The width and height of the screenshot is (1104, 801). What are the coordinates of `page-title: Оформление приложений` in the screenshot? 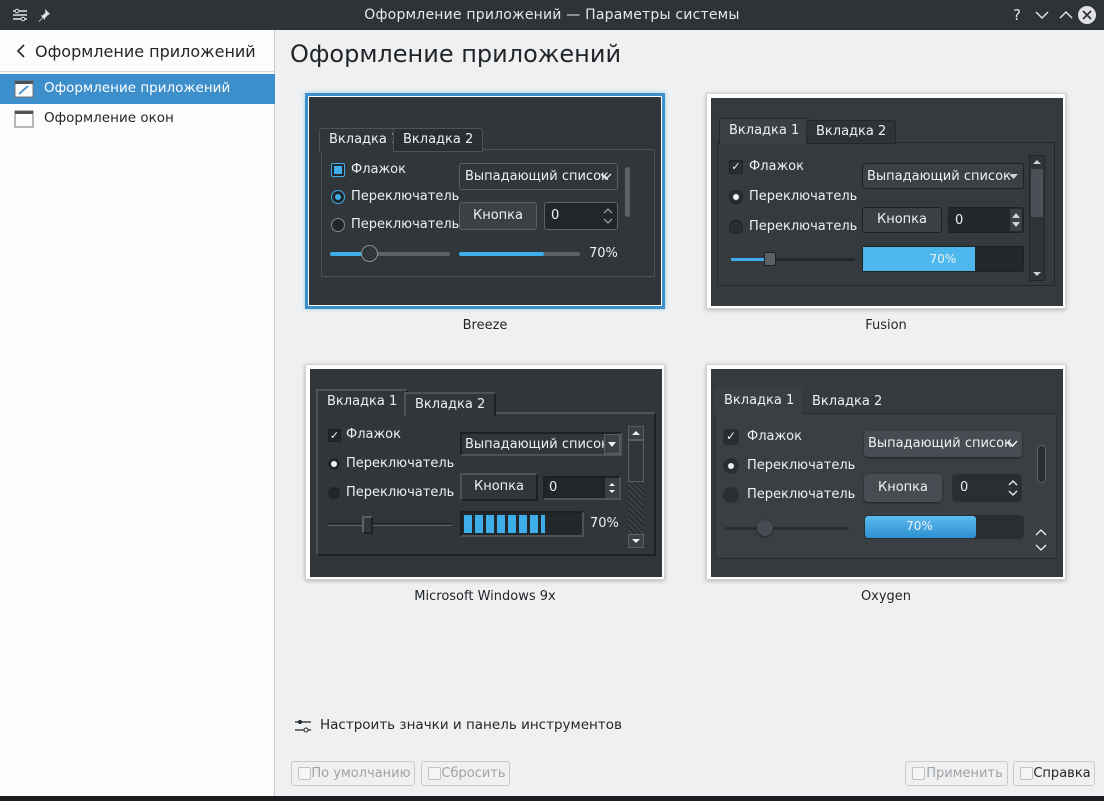 It's located at (456, 54).